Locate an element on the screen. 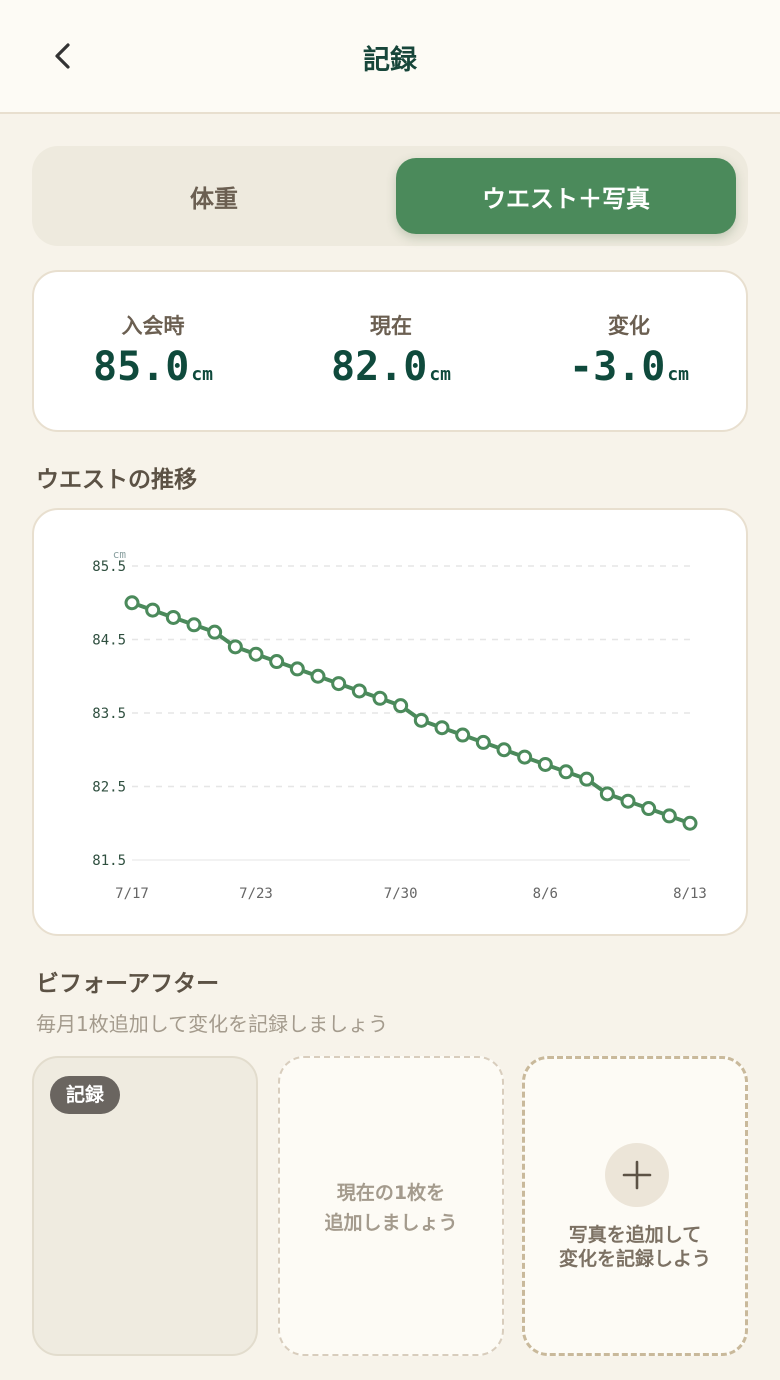 Image resolution: width=780 pixels, height=1380 pixels. x-tick-label: 7/17 is located at coordinates (132, 894).